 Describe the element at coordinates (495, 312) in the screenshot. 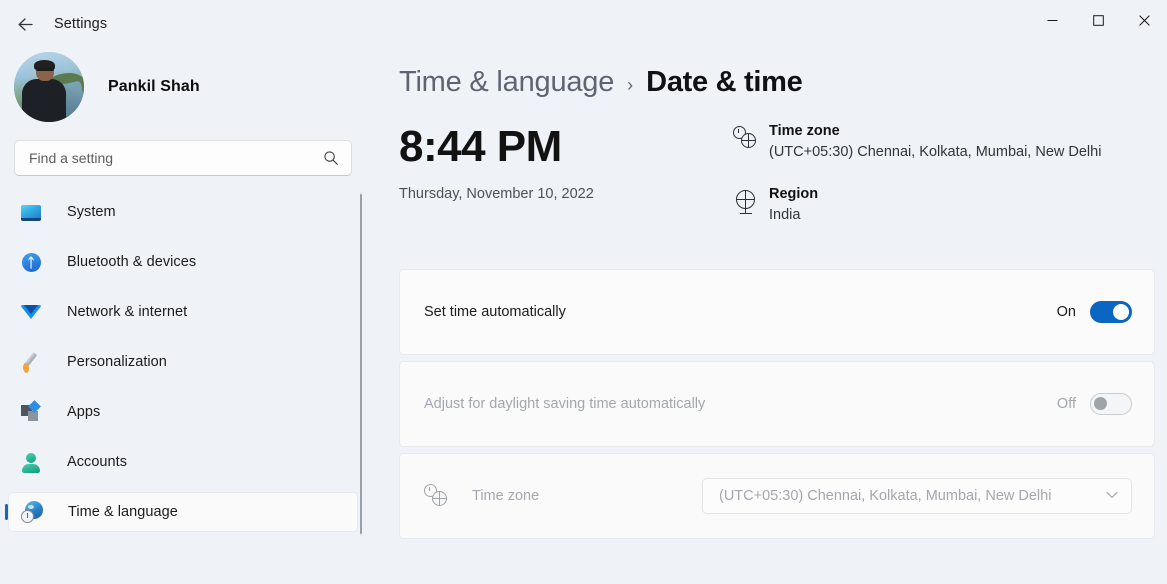

I see `set-time-automatically-label: Set time automatically` at that location.